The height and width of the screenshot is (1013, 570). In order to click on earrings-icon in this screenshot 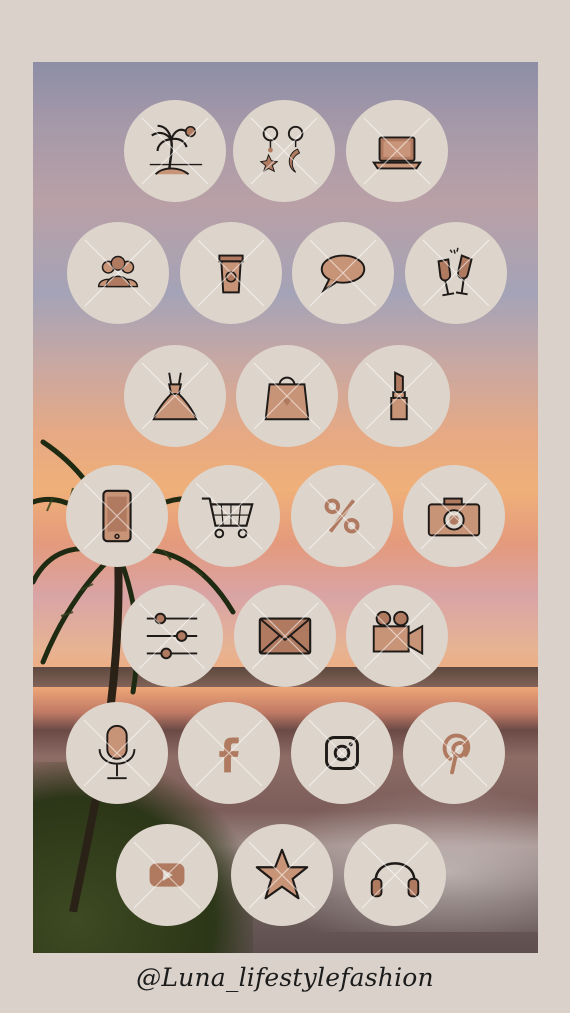, I will do `click(281, 149)`.